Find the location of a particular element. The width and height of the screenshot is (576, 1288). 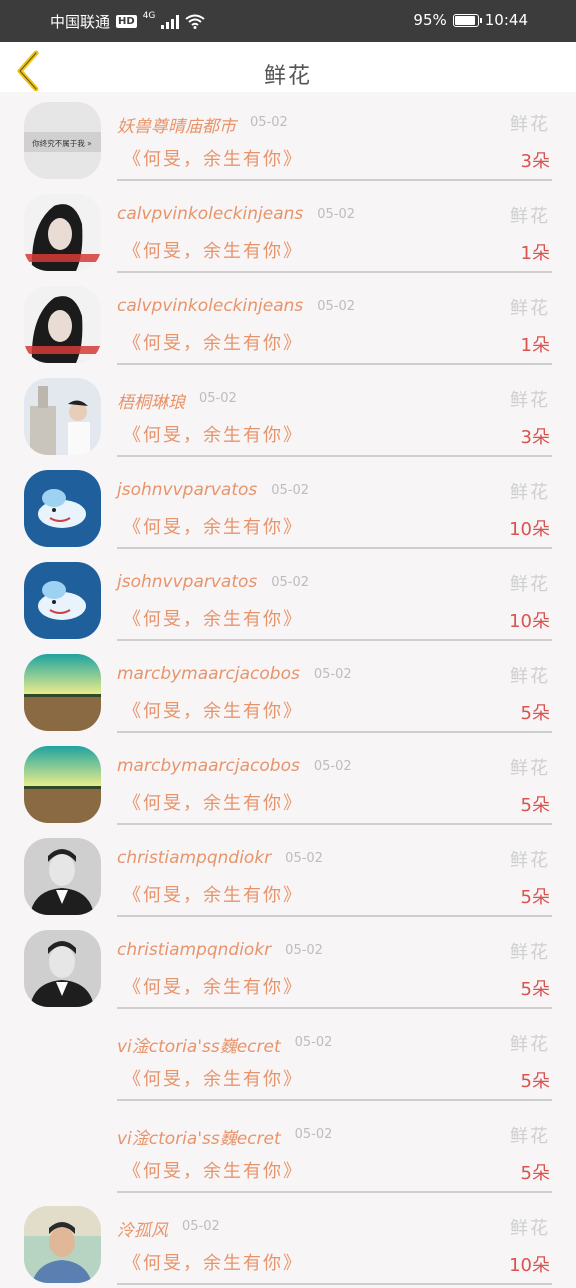

avatar: 你终究不属于我 » is located at coordinates (62, 140).